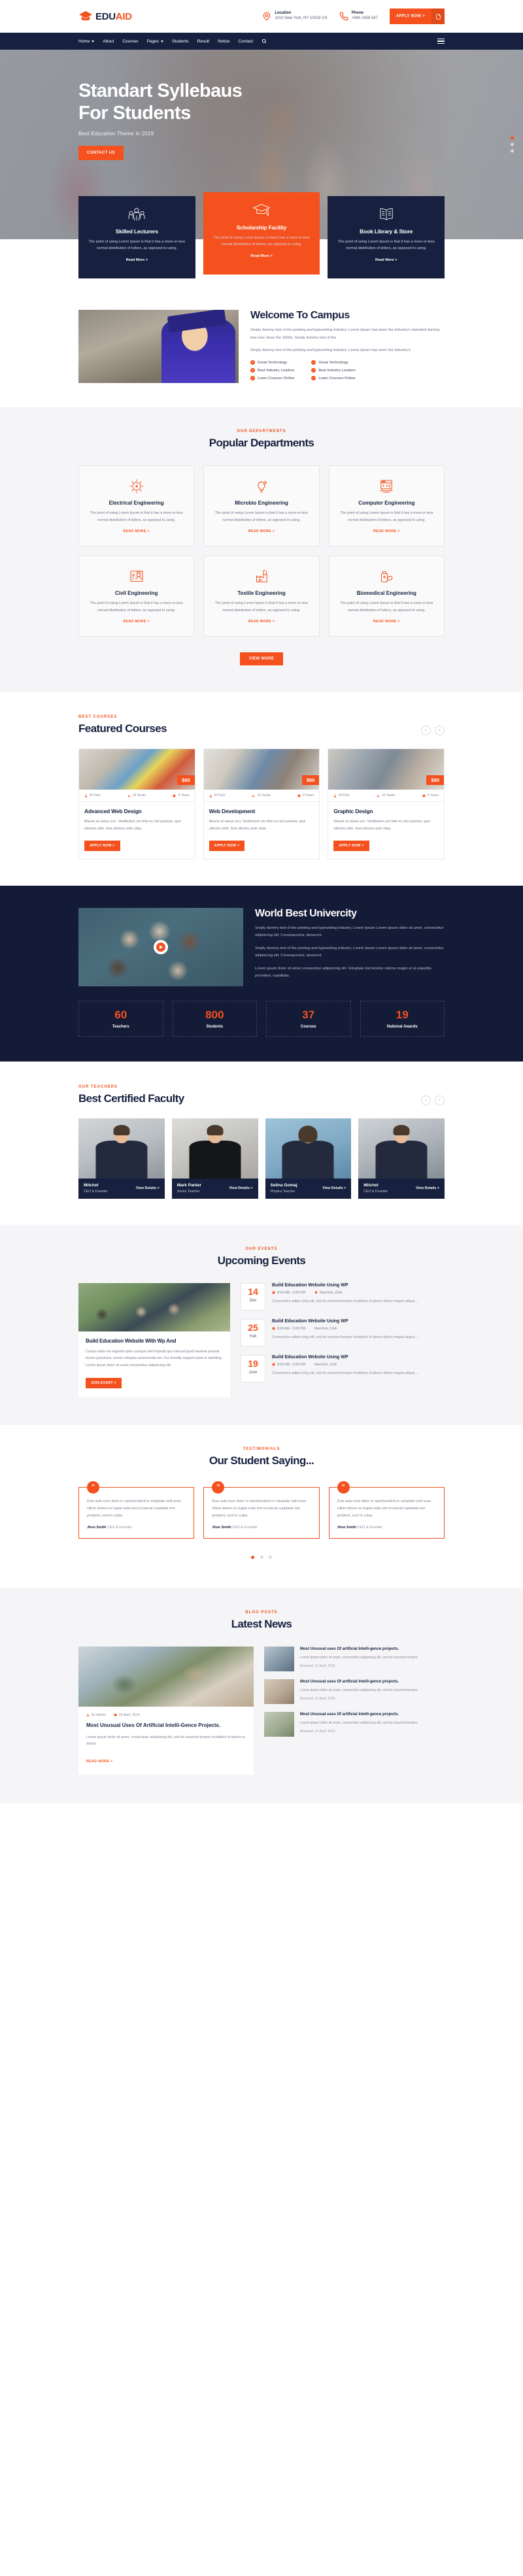 The height and width of the screenshot is (2576, 523). What do you see at coordinates (426, 731) in the screenshot?
I see `courses-prev-arrow-icon: ‹` at bounding box center [426, 731].